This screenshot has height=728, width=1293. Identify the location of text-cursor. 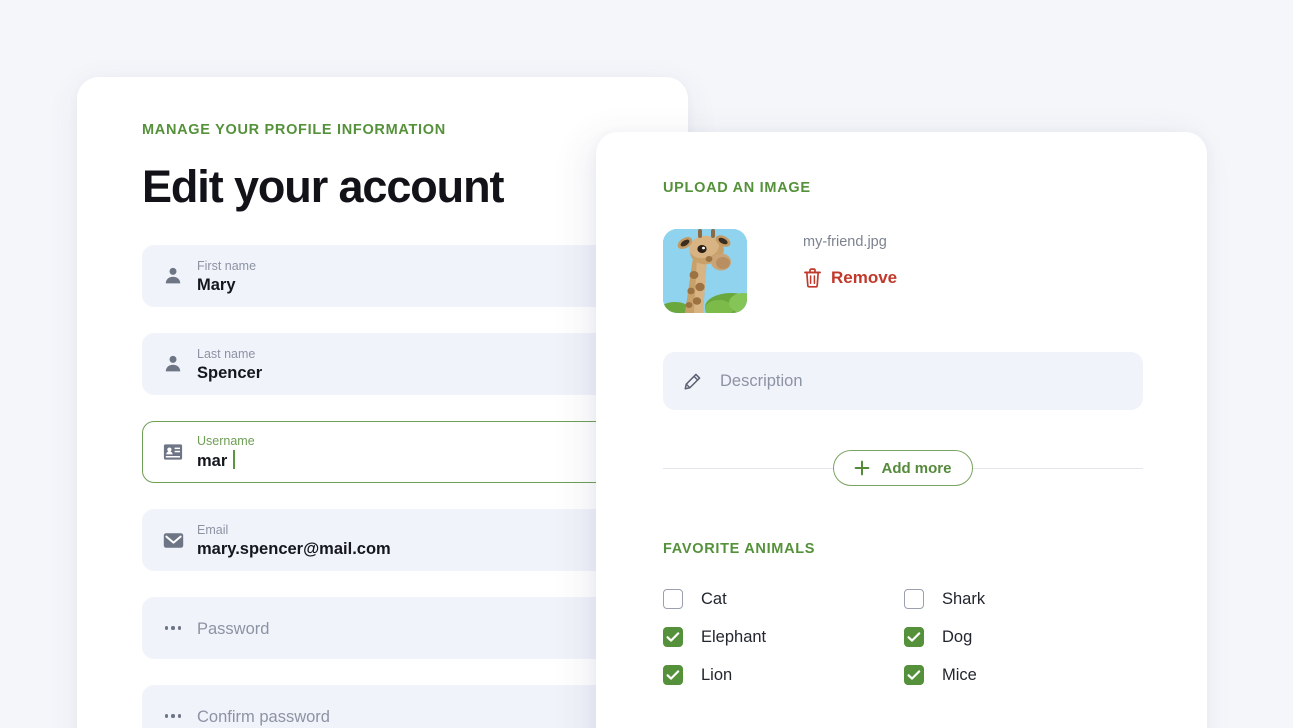
(234, 459).